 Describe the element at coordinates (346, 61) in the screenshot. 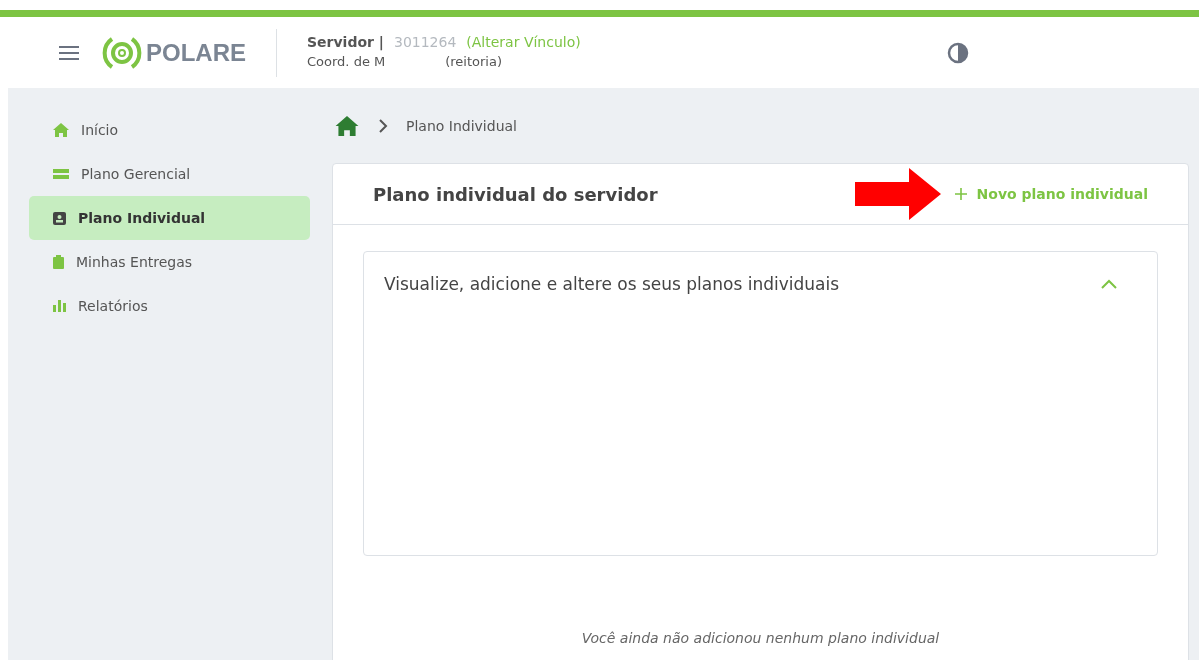

I see `unit-name: Coord. de M` at that location.